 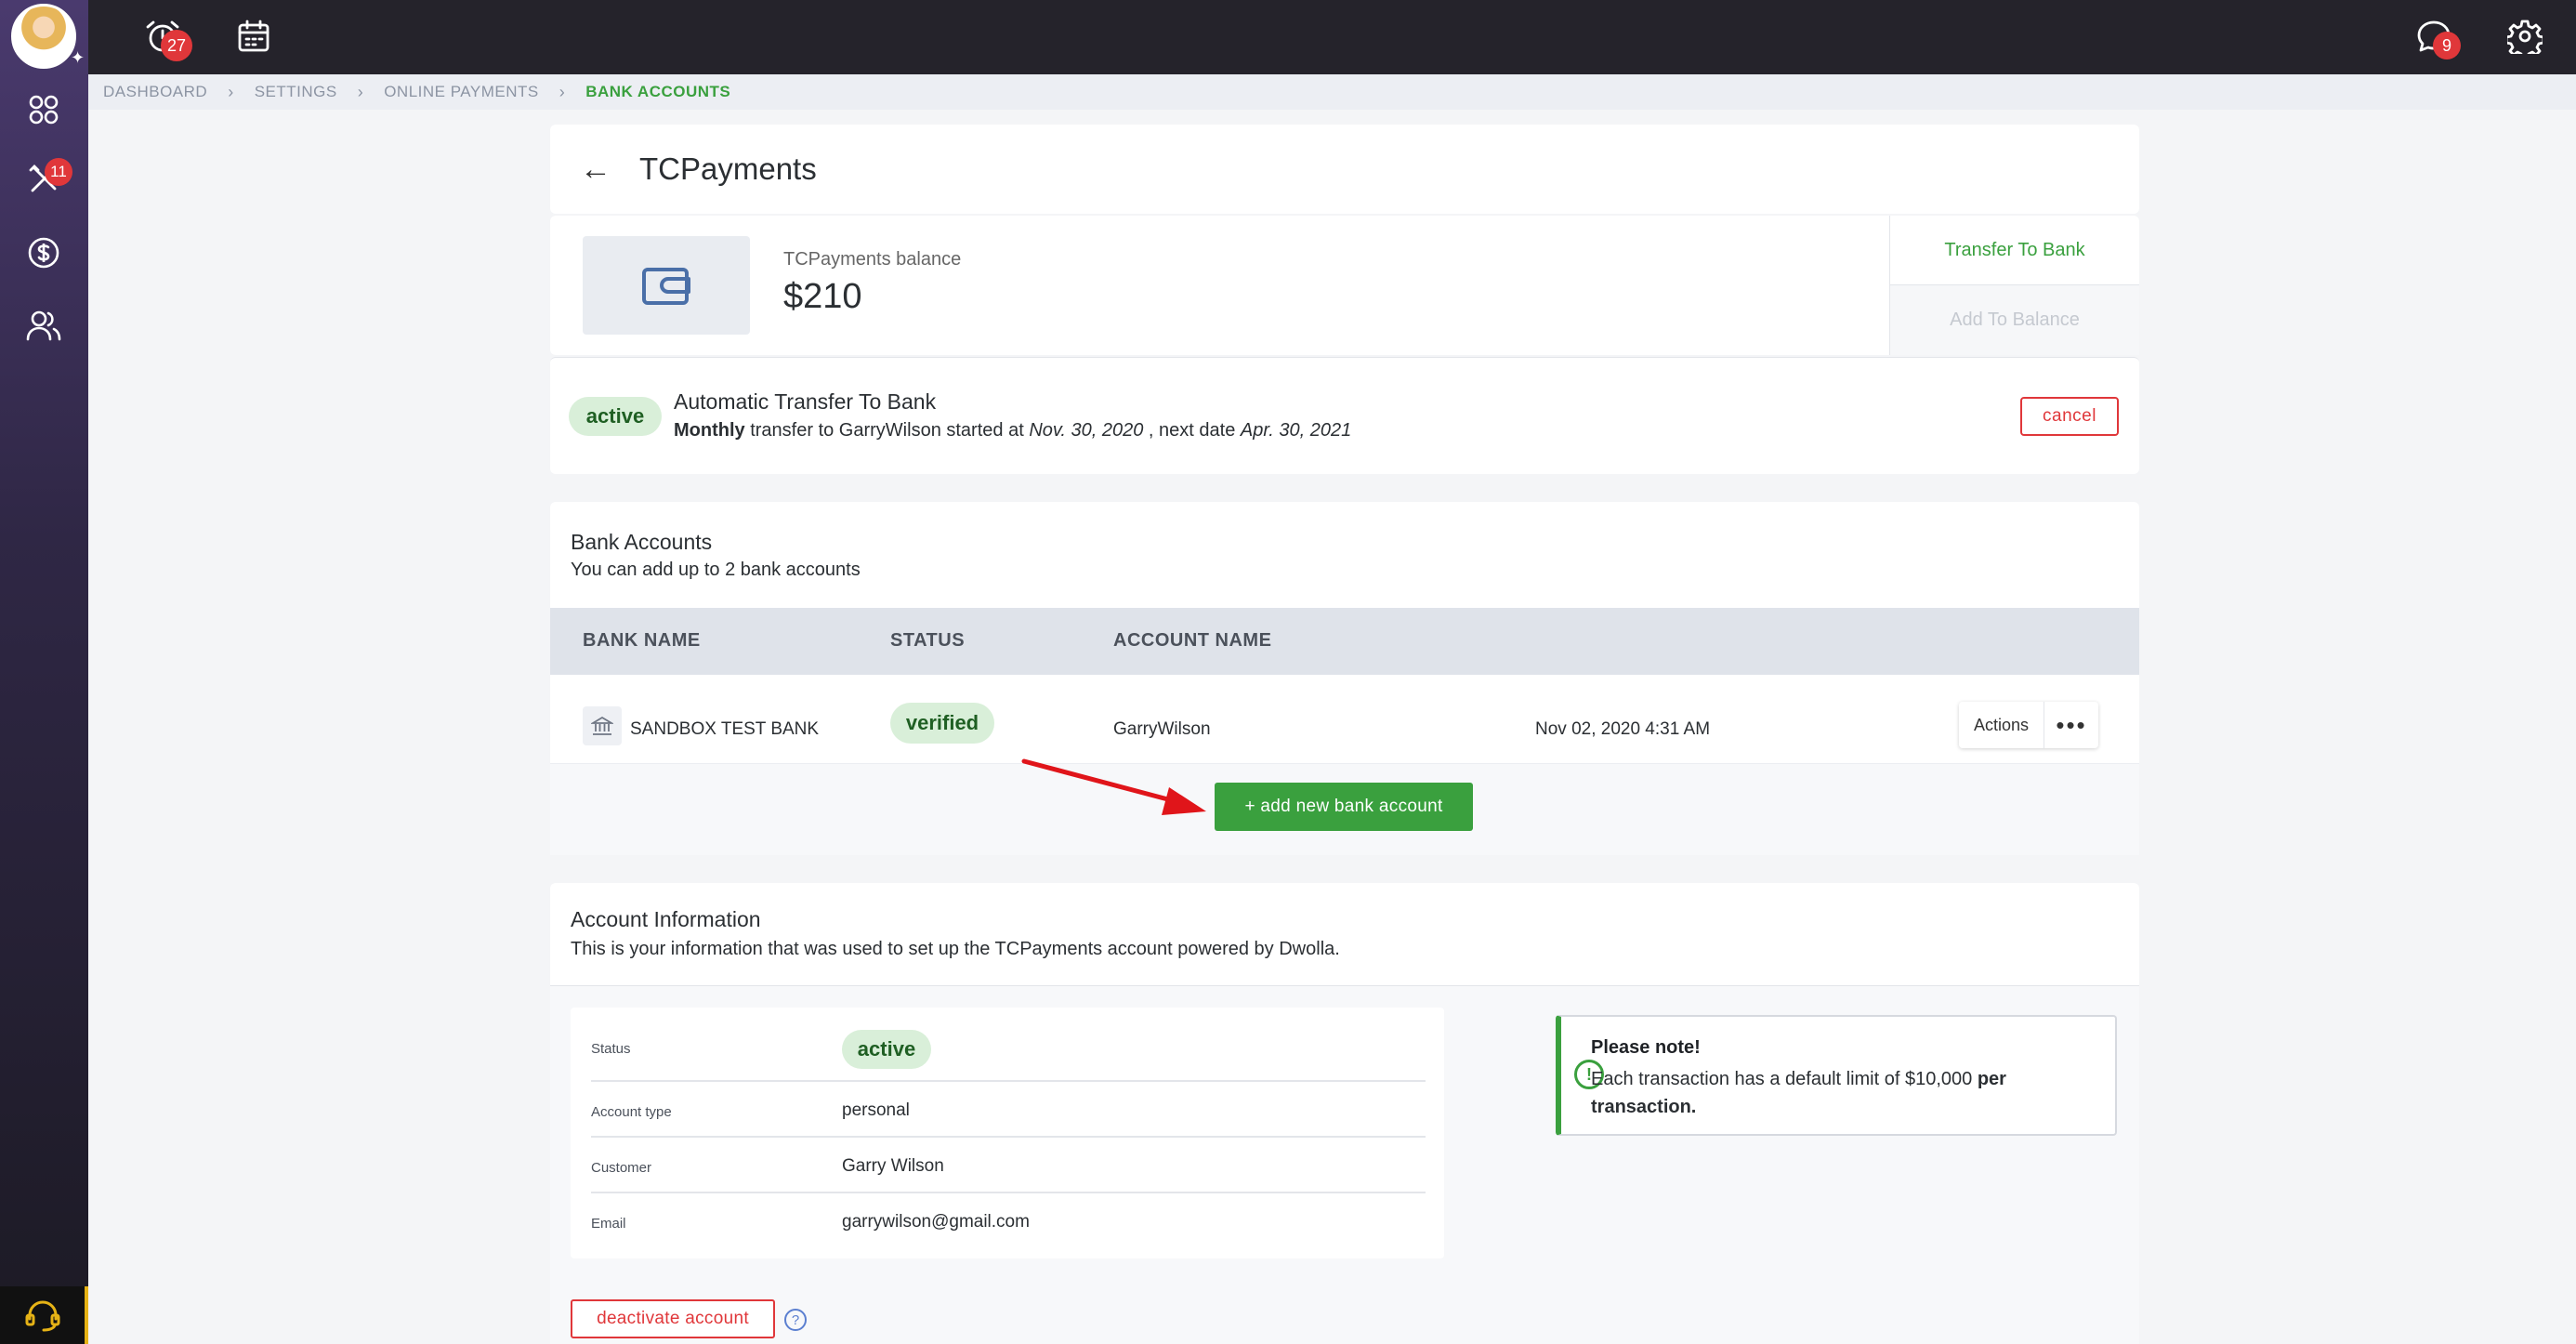 I want to click on auto-transfer-text: transfer to GarryWilson started at, so click(x=887, y=430).